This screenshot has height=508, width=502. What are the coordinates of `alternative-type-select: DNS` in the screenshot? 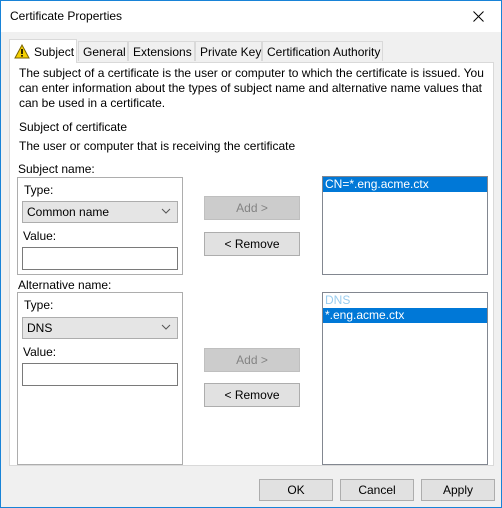 It's located at (100, 328).